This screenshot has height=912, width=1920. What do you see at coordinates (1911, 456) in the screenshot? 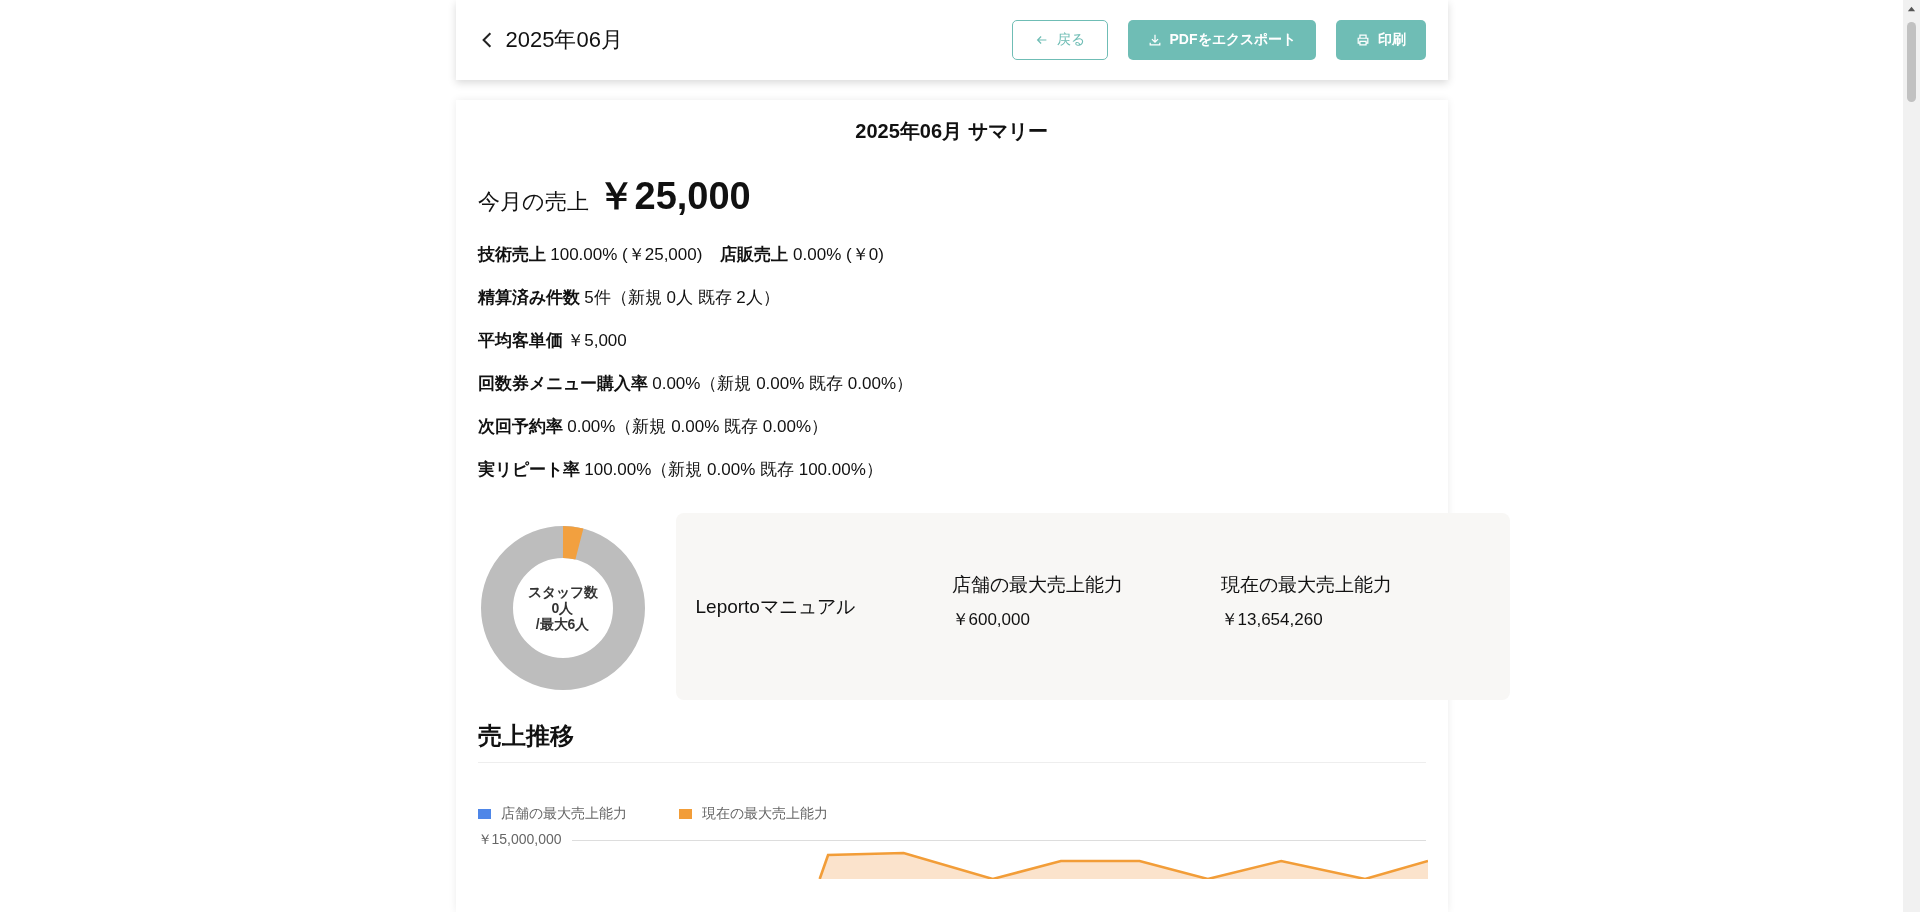
I see `scrollbar` at bounding box center [1911, 456].